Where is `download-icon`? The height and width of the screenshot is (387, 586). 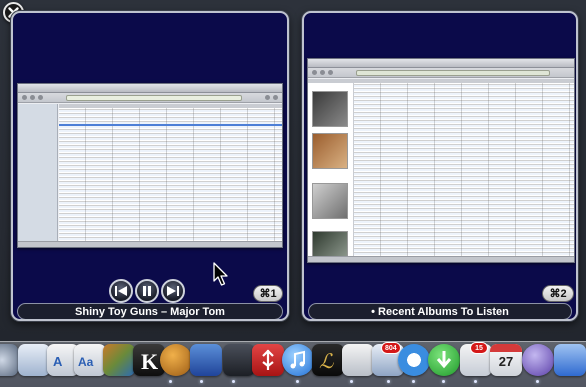 download-icon is located at coordinates (444, 360).